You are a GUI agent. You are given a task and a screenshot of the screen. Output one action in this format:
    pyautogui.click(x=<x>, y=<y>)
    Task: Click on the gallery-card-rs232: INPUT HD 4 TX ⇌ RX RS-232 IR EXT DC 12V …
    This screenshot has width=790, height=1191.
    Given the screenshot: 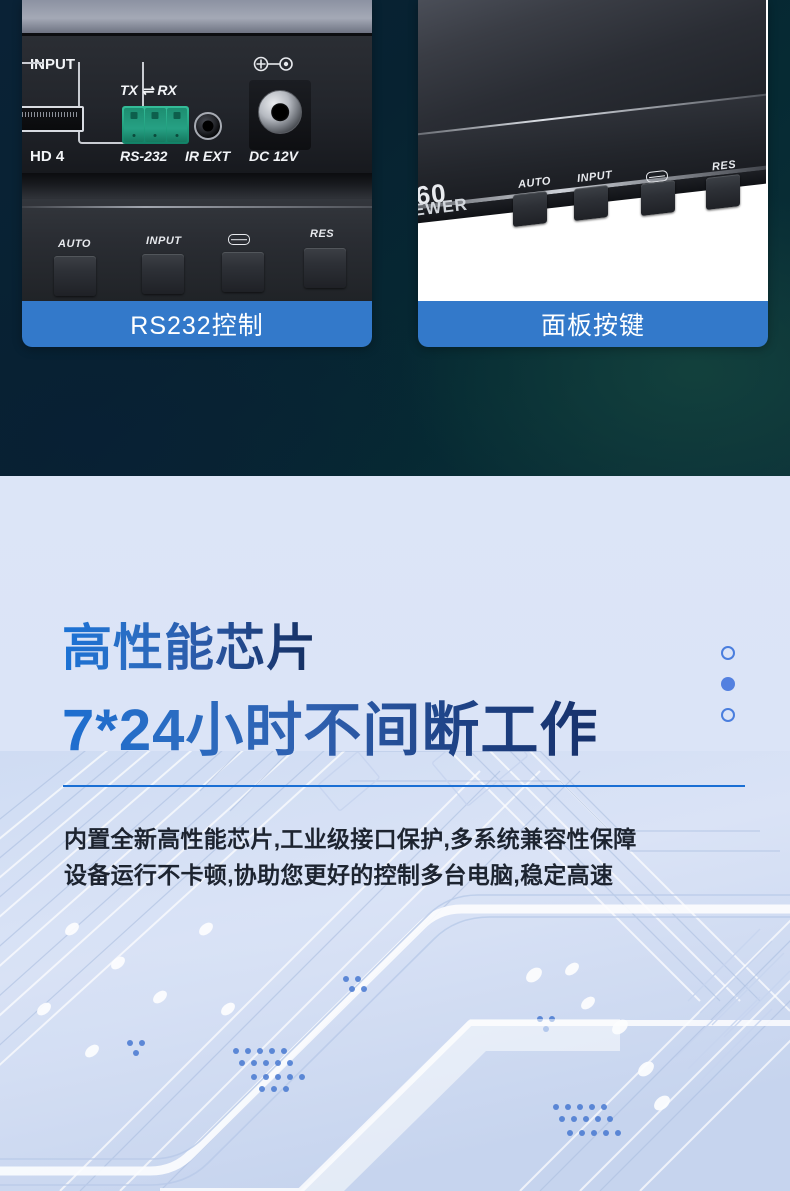 What is the action you would take?
    pyautogui.click(x=197, y=173)
    